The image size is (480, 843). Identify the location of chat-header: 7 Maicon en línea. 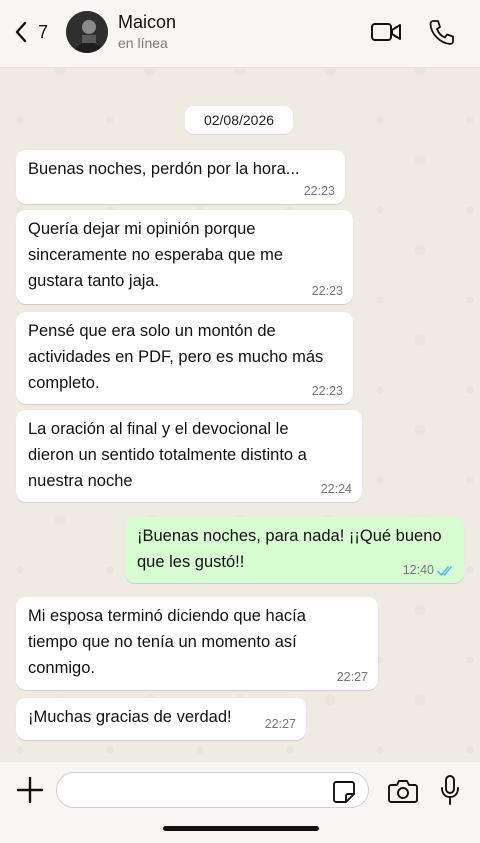
(240, 34).